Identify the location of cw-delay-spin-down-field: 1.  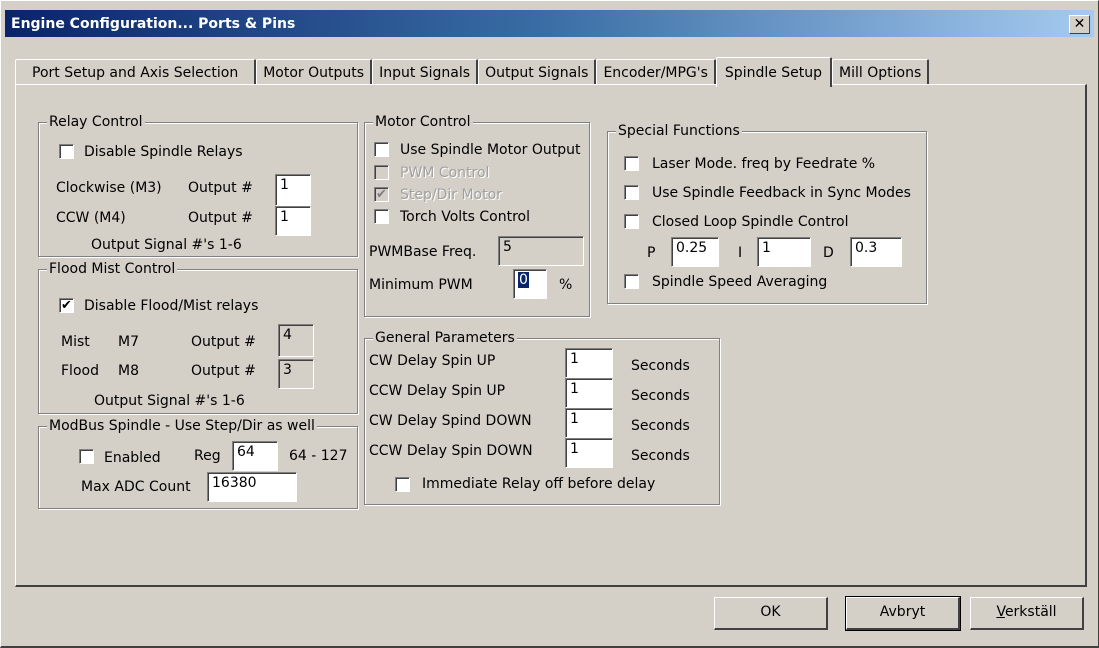
(589, 423).